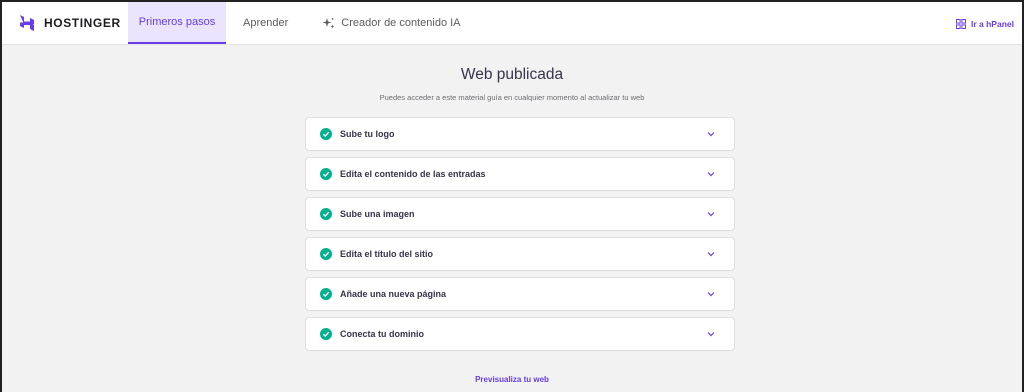 This screenshot has width=1024, height=392. I want to click on step-label: Sube tu logo, so click(367, 134).